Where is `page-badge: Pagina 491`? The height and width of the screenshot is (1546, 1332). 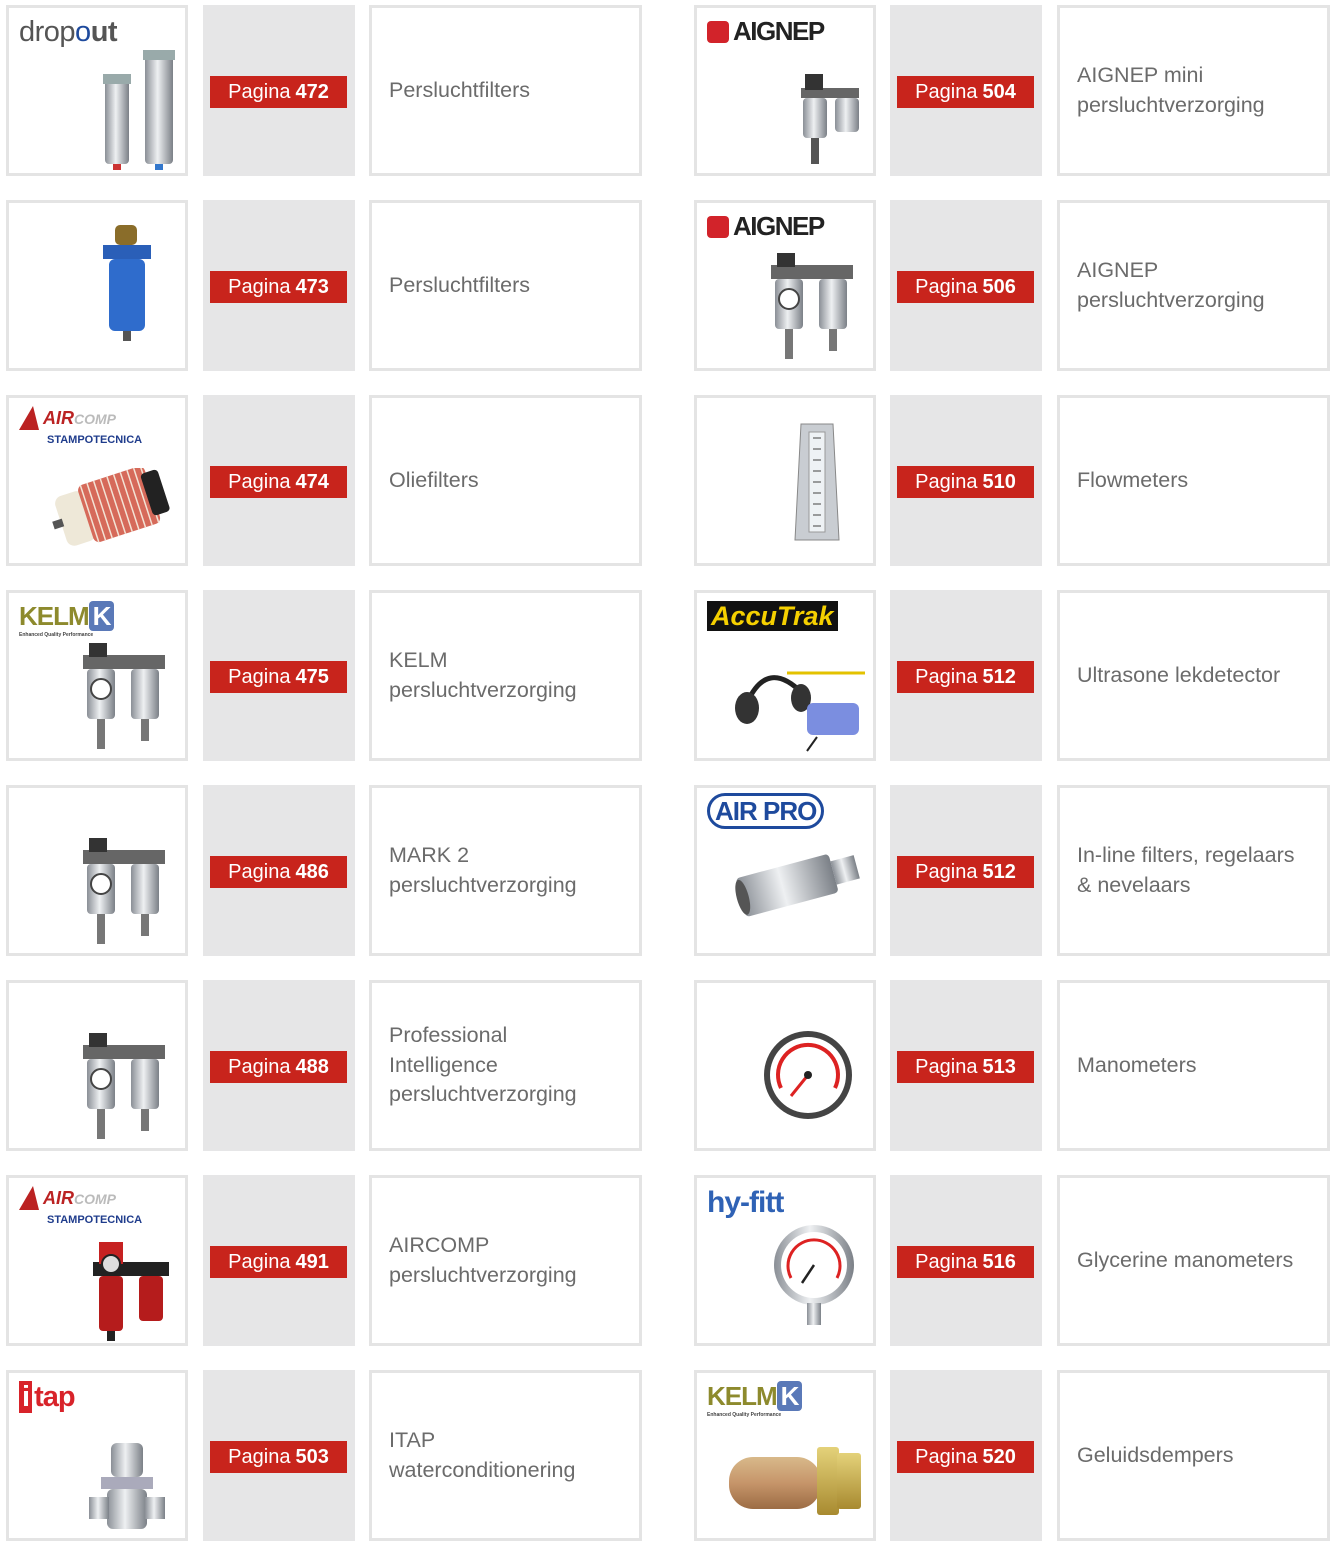 page-badge: Pagina 491 is located at coordinates (278, 1262).